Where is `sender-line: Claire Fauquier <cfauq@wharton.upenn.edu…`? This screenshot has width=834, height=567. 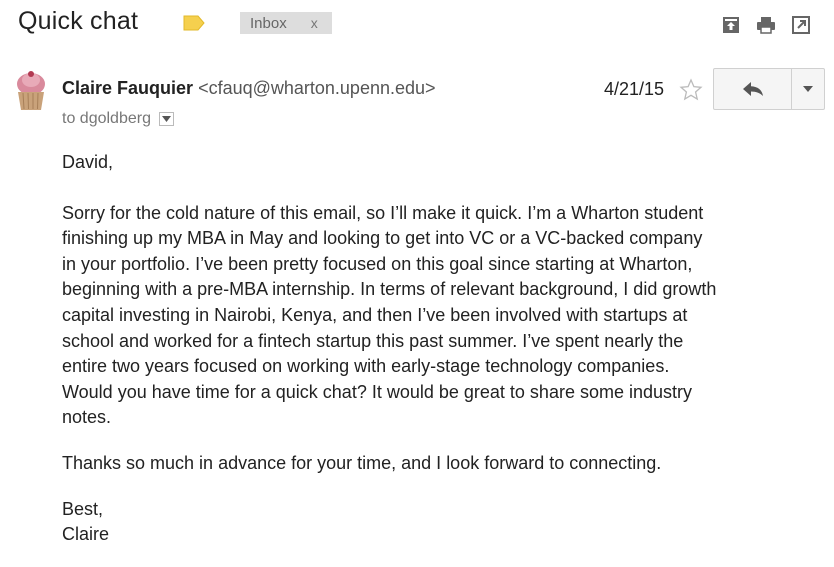 sender-line: Claire Fauquier <cfauq@wharton.upenn.edu… is located at coordinates (249, 88).